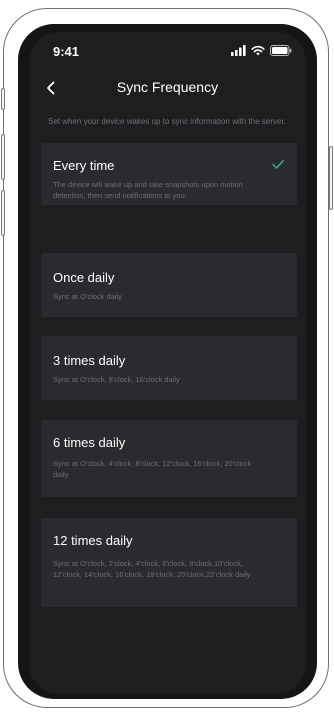 The image size is (334, 713). Describe the element at coordinates (93, 540) in the screenshot. I see `option-title: 12 times daily` at that location.